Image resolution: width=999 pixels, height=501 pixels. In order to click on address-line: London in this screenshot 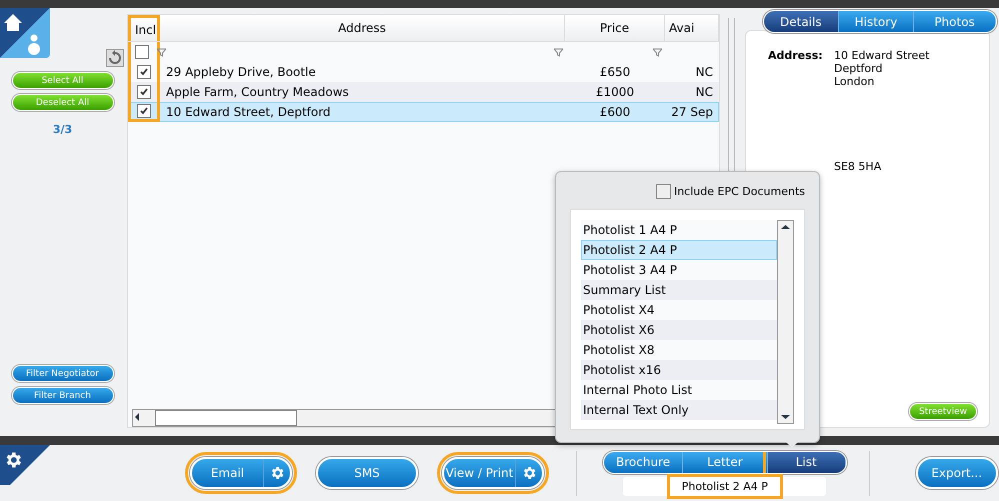, I will do `click(855, 81)`.